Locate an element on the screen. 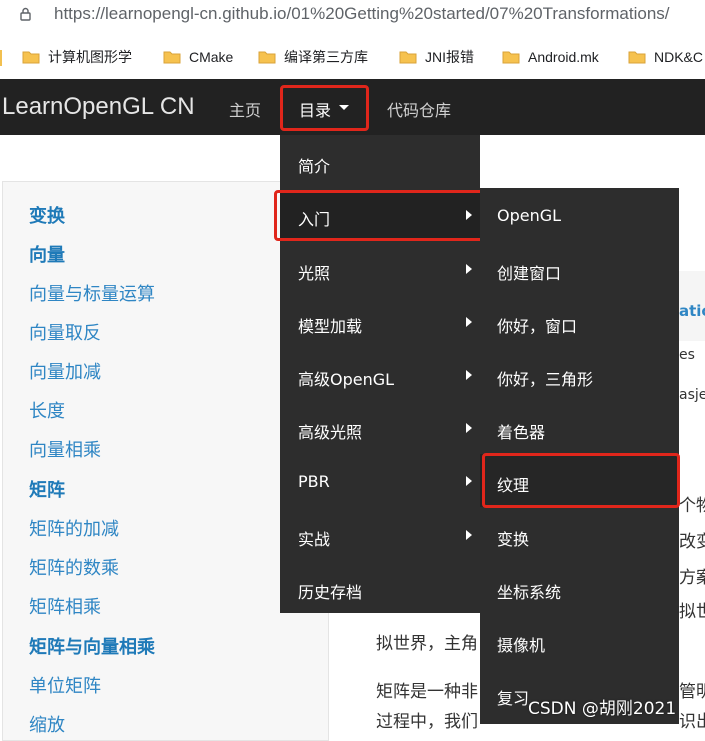 This screenshot has width=705, height=741. menu-item-archive: 历史存档 is located at coordinates (330, 591).